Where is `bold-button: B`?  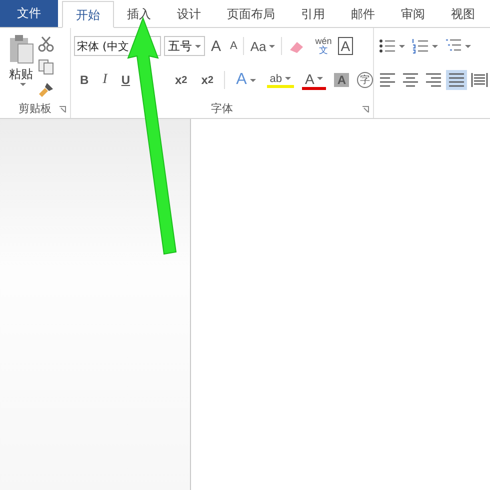
bold-button: B is located at coordinates (84, 80).